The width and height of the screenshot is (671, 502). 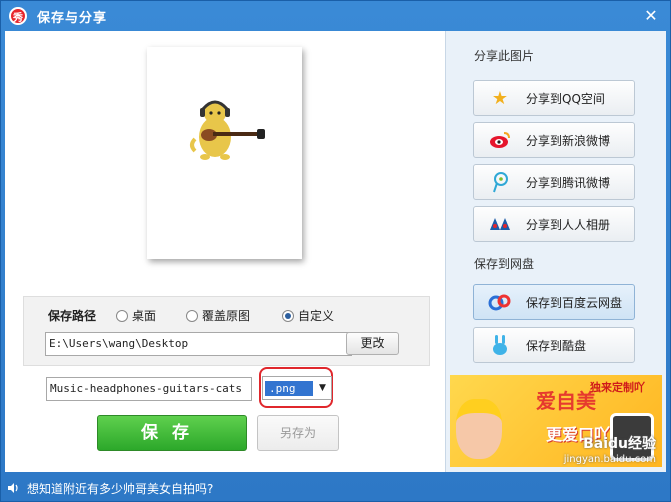 I want to click on triangle-down-icon: ▼, so click(x=322, y=388).